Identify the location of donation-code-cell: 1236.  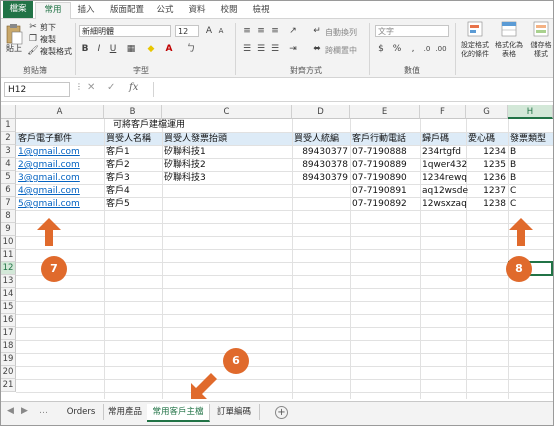
(486, 178).